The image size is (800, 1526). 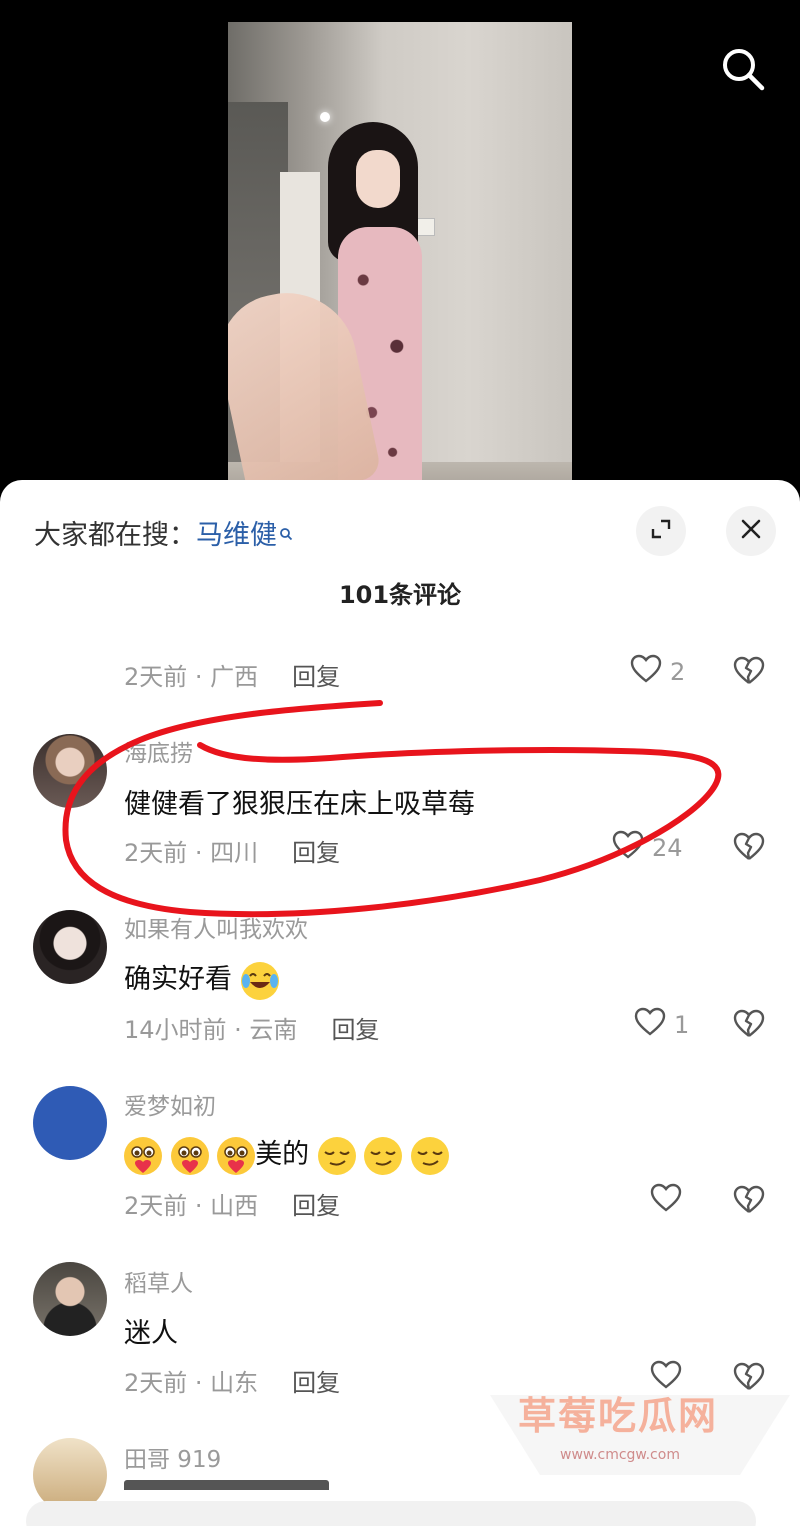 What do you see at coordinates (151, 1333) in the screenshot?
I see `comment-text: 迷人` at bounding box center [151, 1333].